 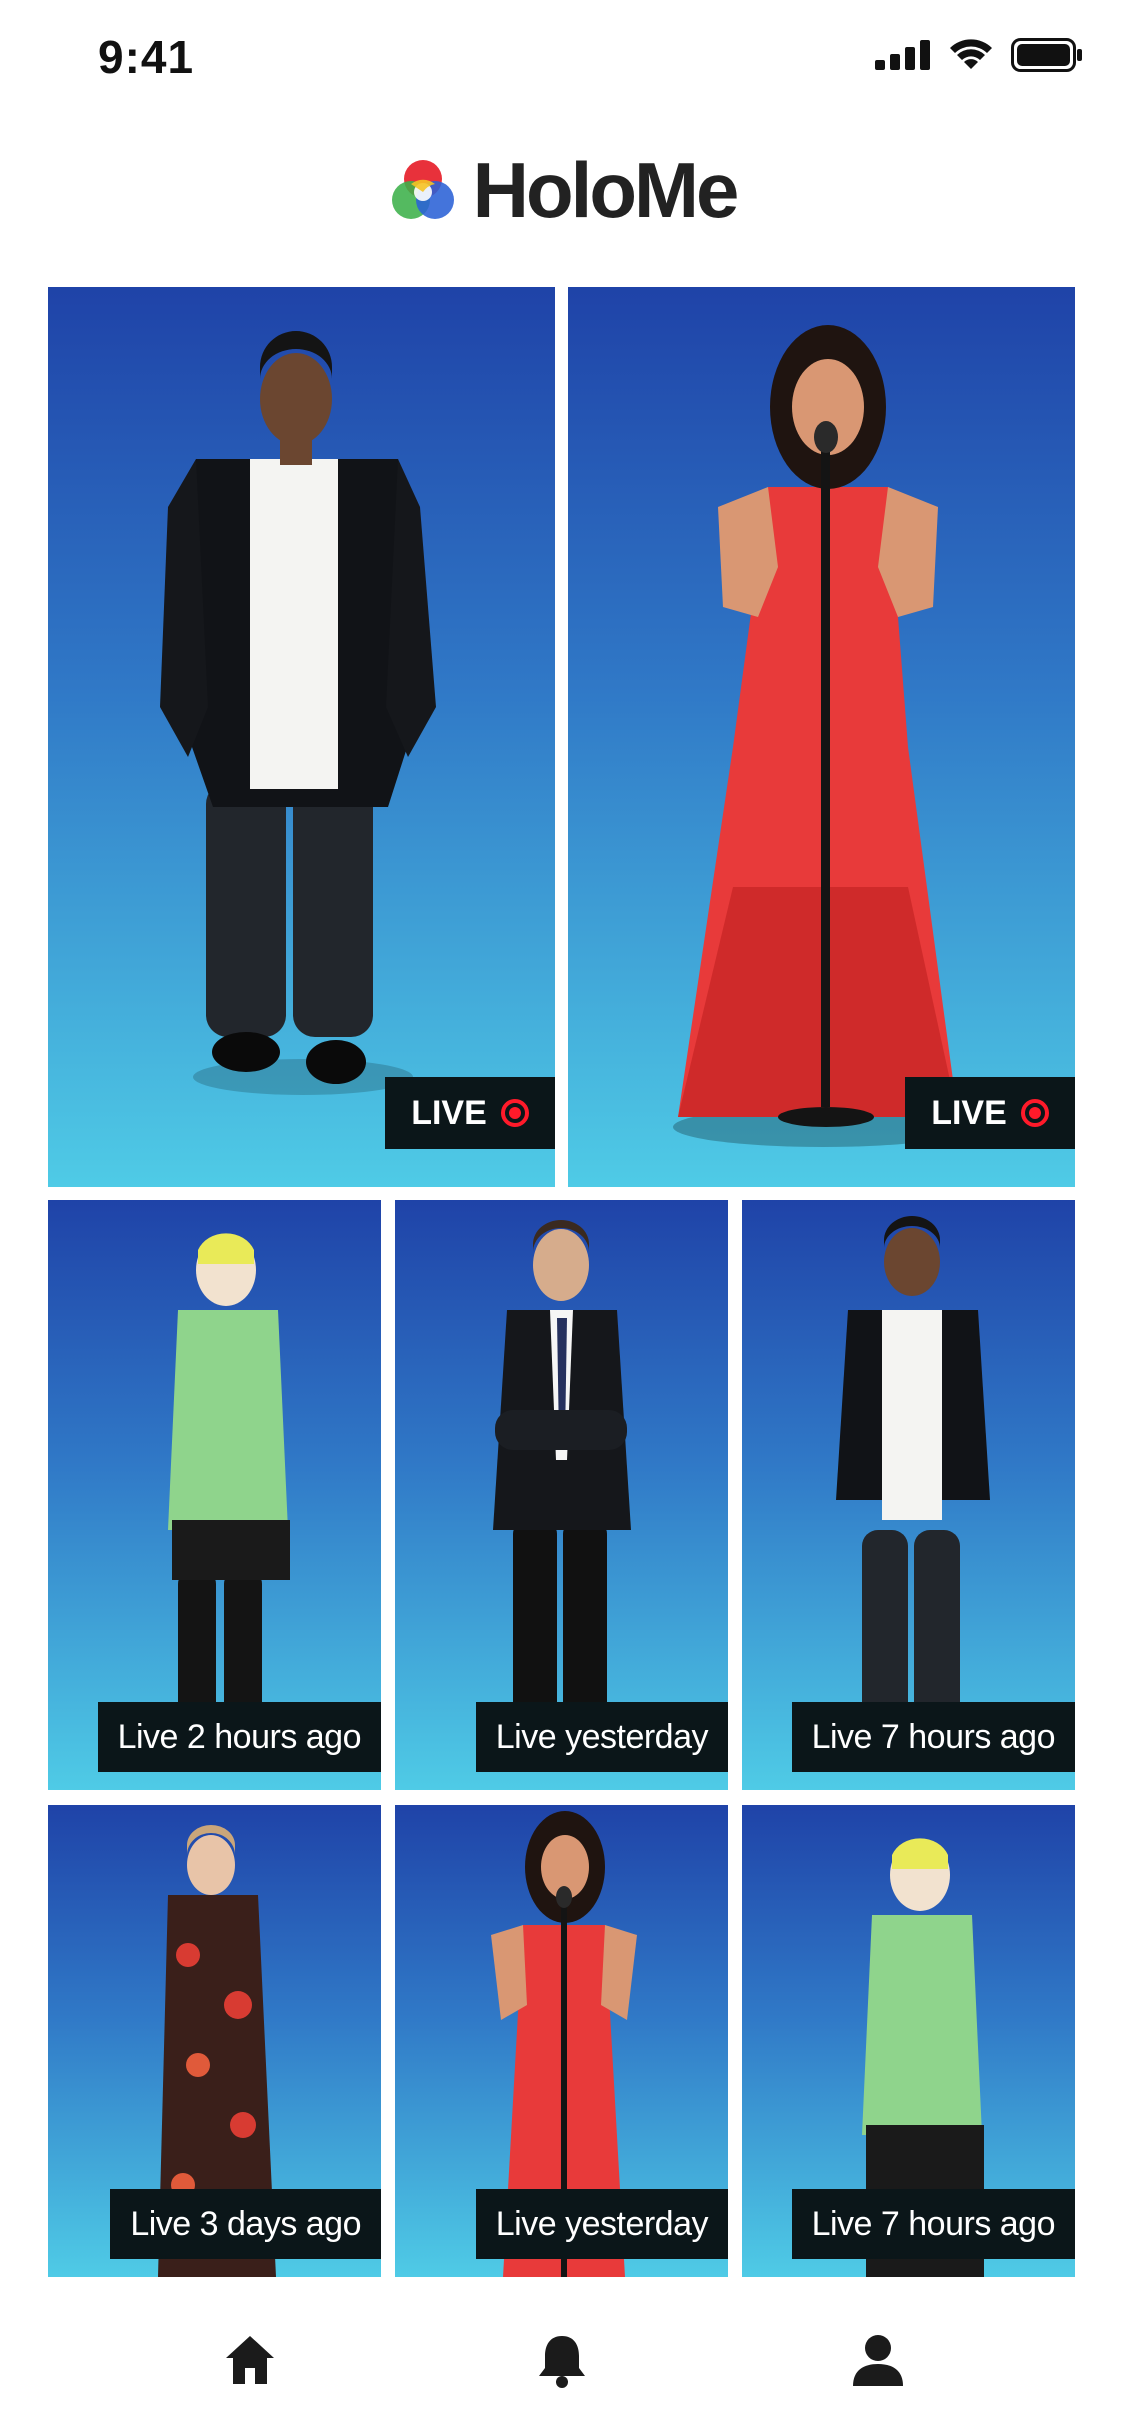 I want to click on app-logo: HoloMe, so click(x=564, y=190).